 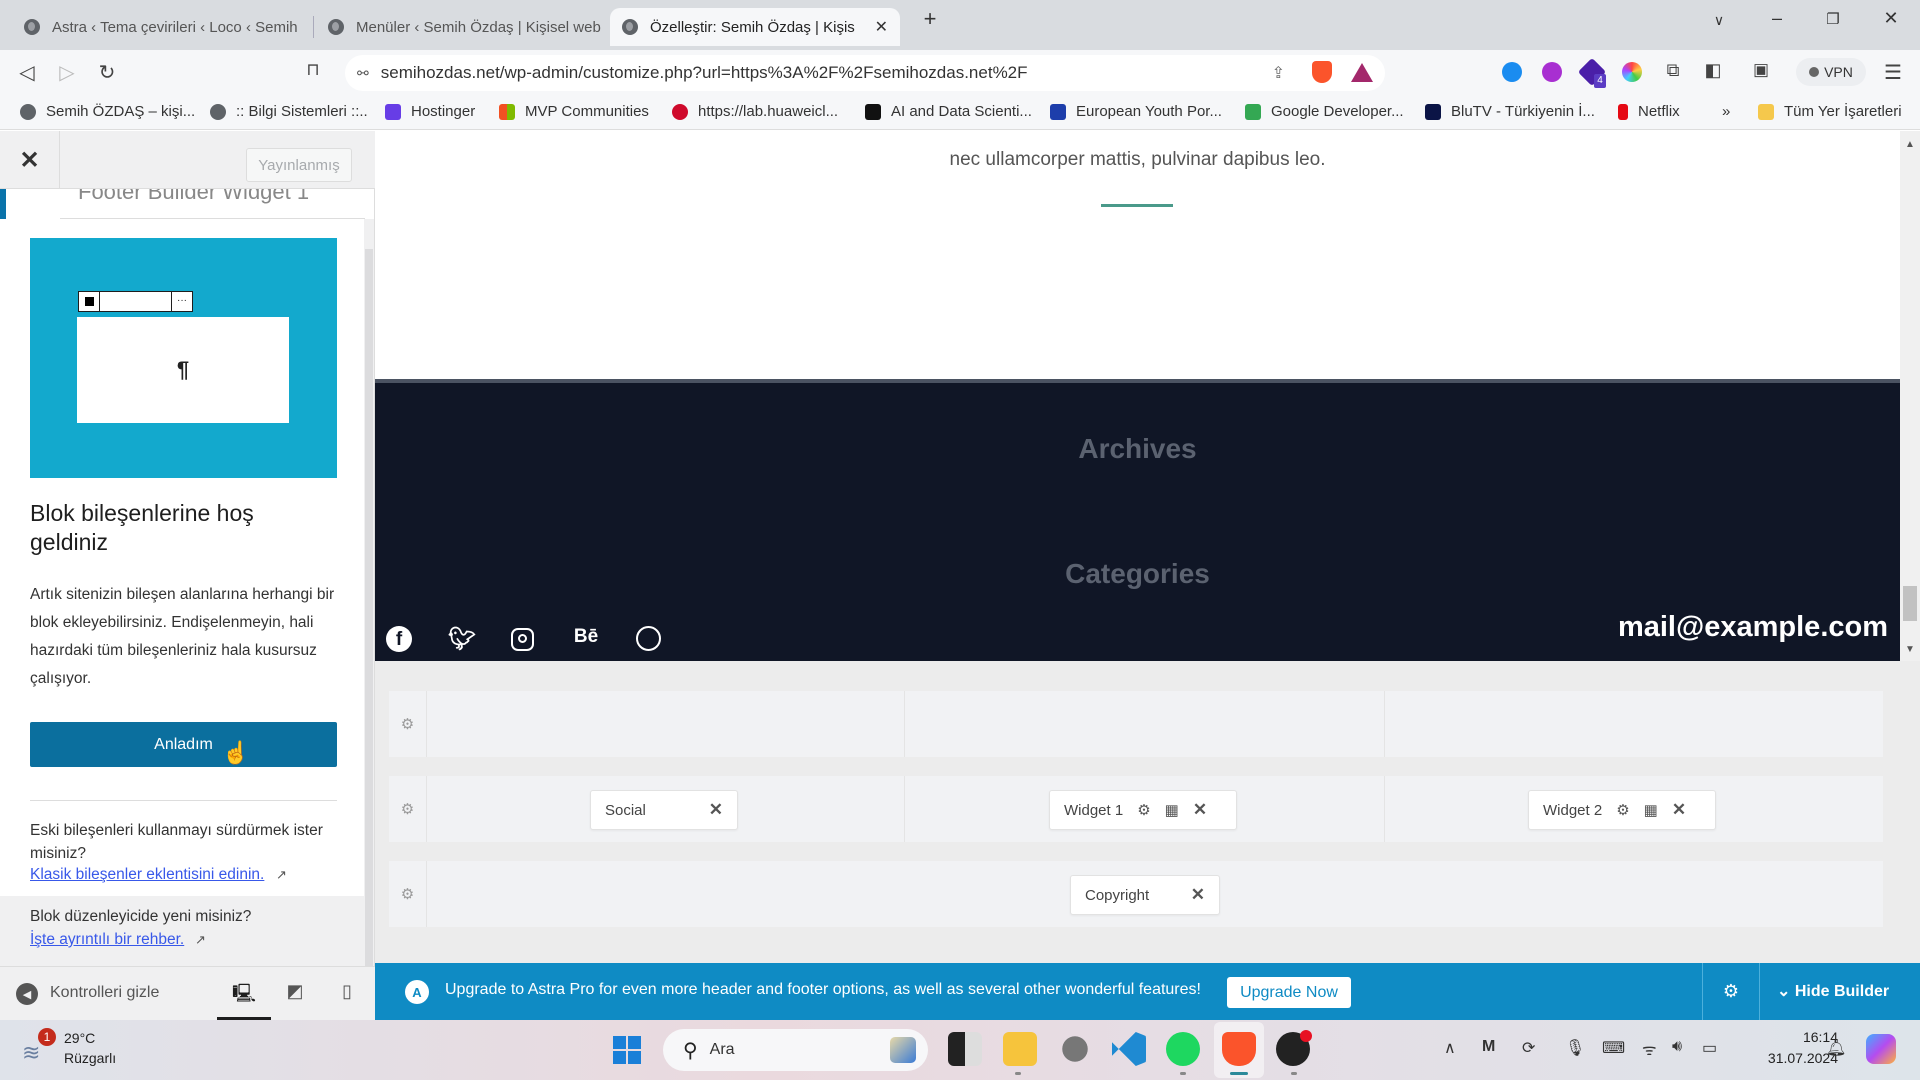 What do you see at coordinates (1677, 1047) in the screenshot?
I see `volume-icon: 🔊︎` at bounding box center [1677, 1047].